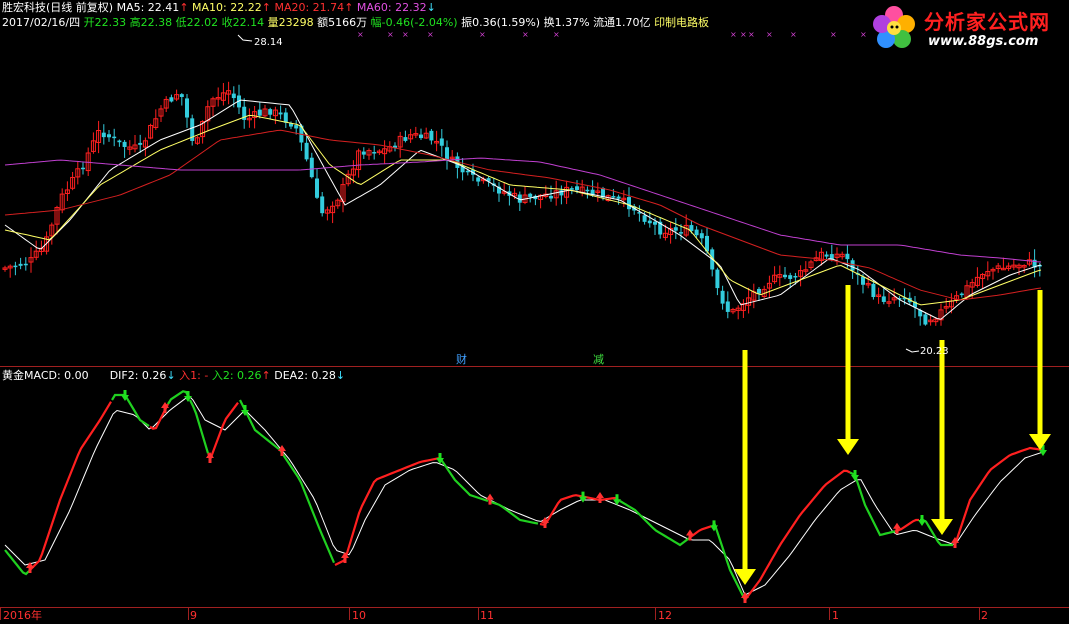 The image size is (1069, 624). What do you see at coordinates (22, 615) in the screenshot?
I see `x-label-0: 2016年` at bounding box center [22, 615].